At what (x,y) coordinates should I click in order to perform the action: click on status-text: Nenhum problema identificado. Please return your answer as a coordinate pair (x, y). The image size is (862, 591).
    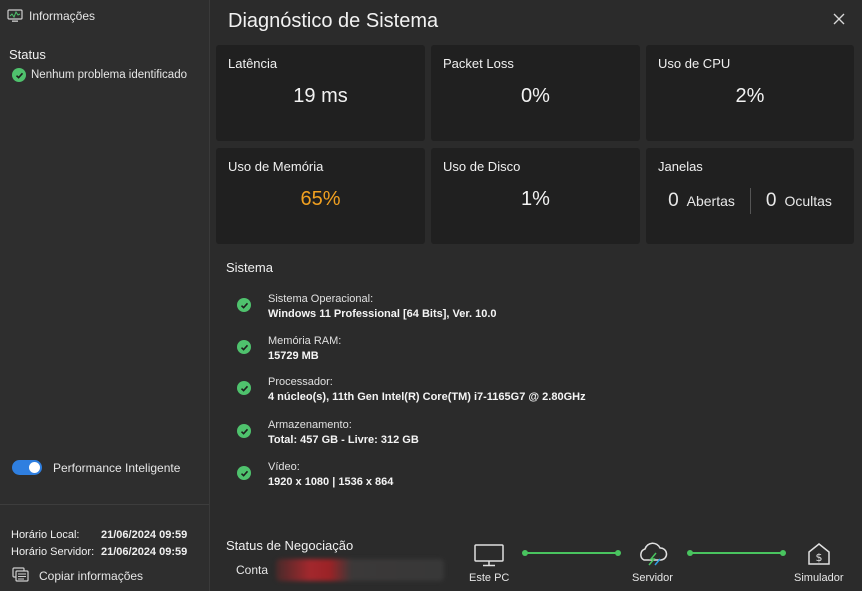
    Looking at the image, I should click on (109, 75).